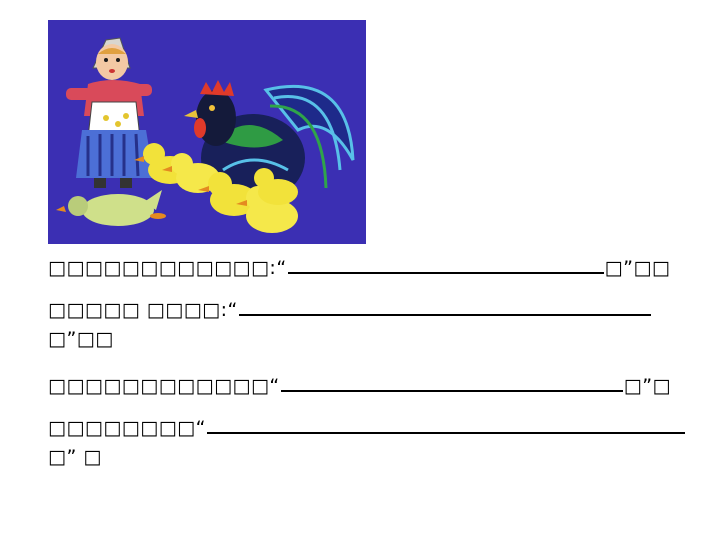 Image resolution: width=720 pixels, height=540 pixels. Describe the element at coordinates (637, 268) in the screenshot. I see `line-1-suffix: □”□□` at that location.